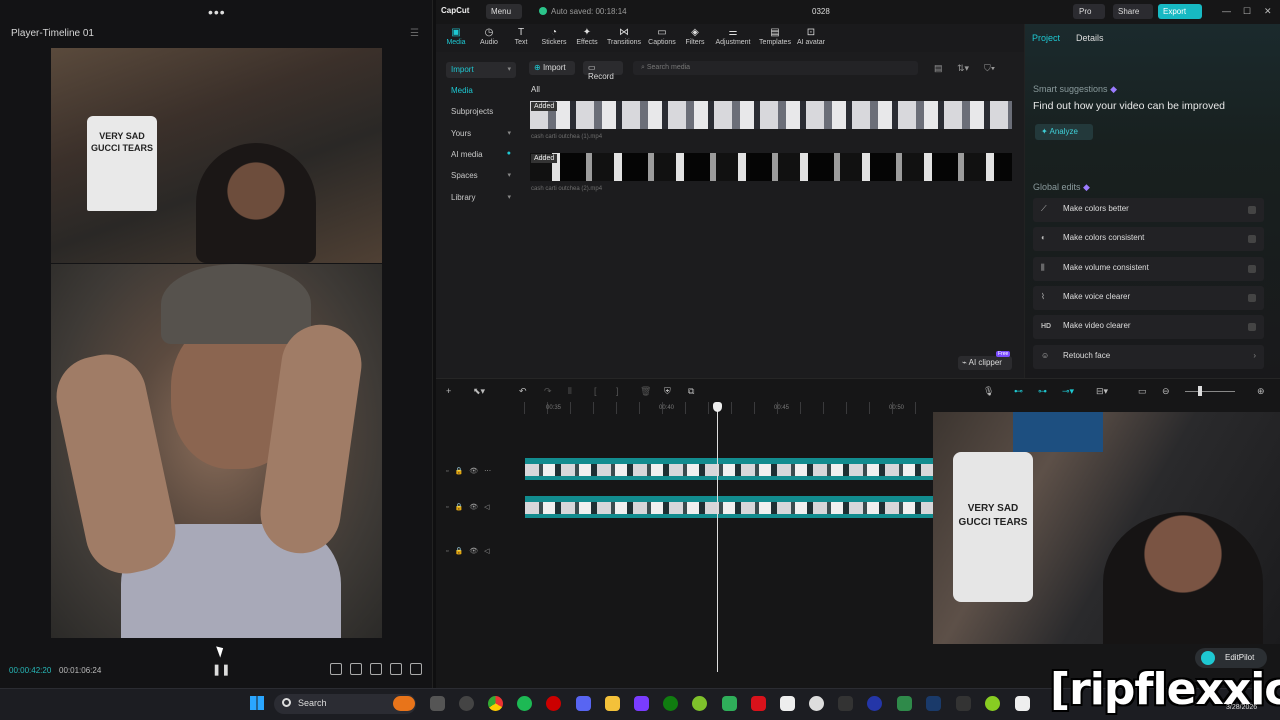 This screenshot has width=1280, height=720. Describe the element at coordinates (1148, 298) in the screenshot. I see `global-edit-voice: ⌇ Make voice clearer` at that location.